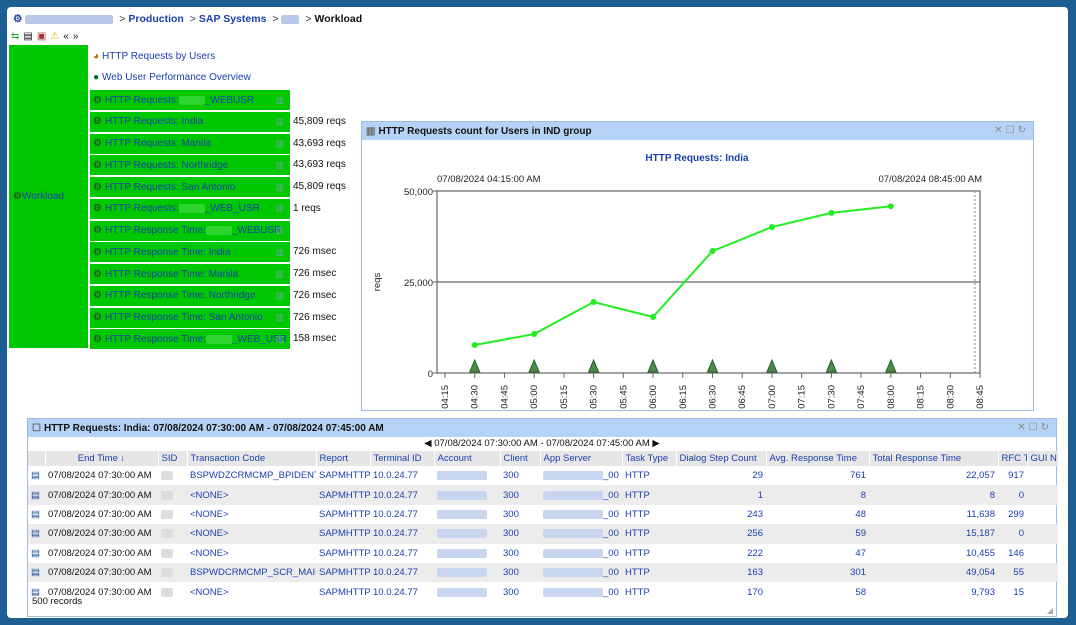 The image size is (1076, 625). Describe the element at coordinates (772, 397) in the screenshot. I see `x-tick-label: 07:00` at that location.